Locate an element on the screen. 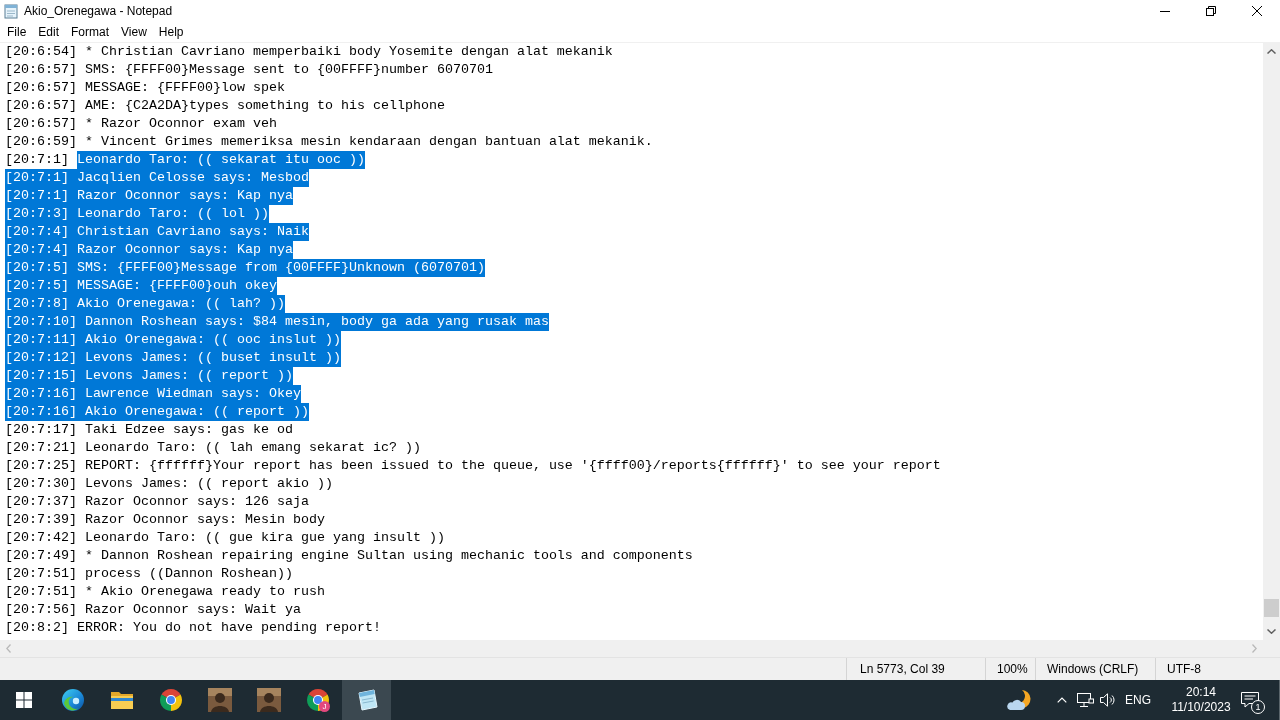 This screenshot has width=1280, height=720. menu-item: Format is located at coordinates (90, 32).